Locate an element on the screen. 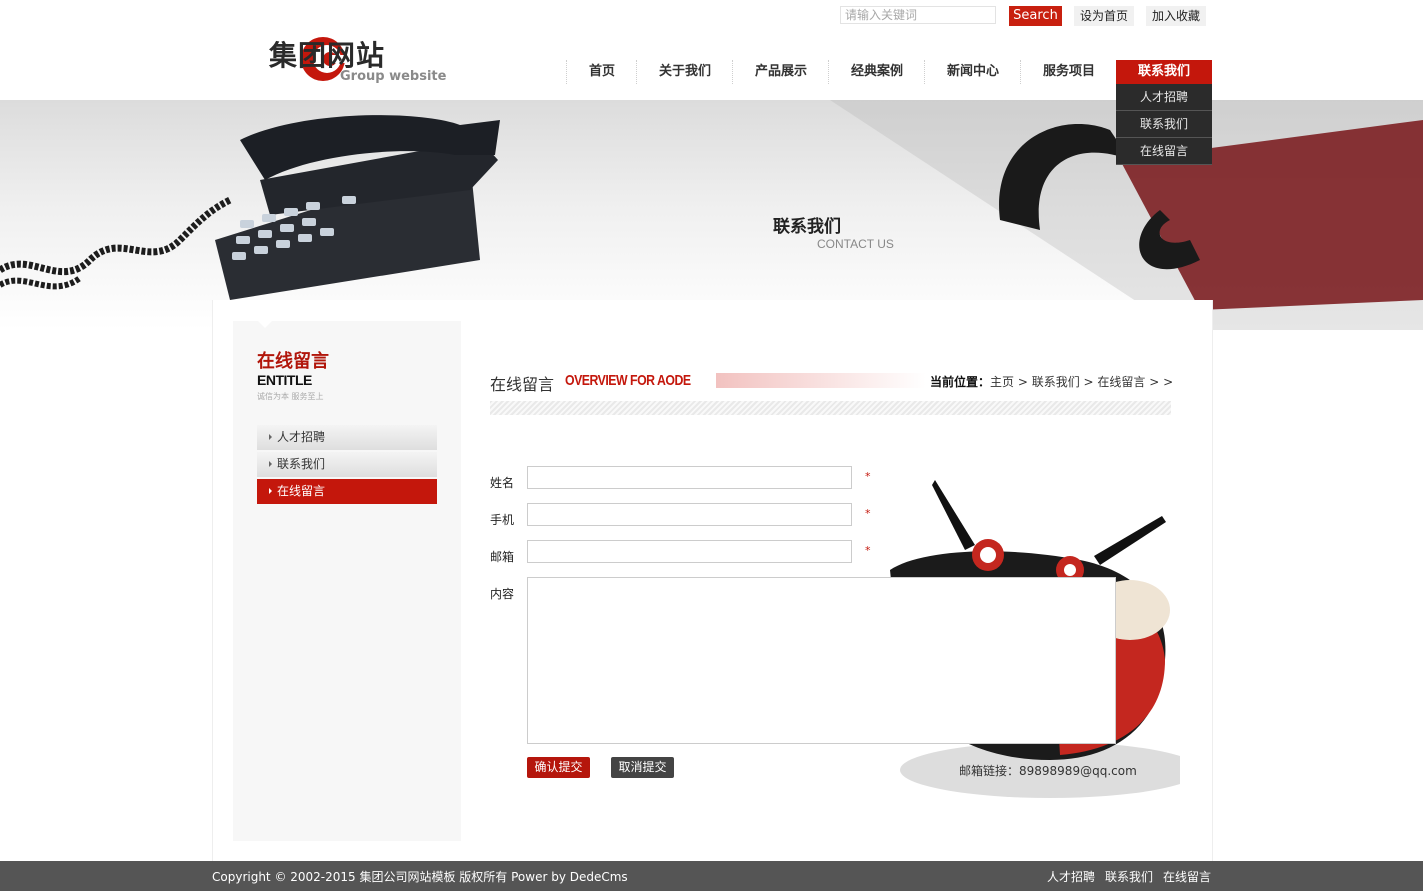 The image size is (1423, 891). footer-link-contact: 联系我们 is located at coordinates (1129, 876).